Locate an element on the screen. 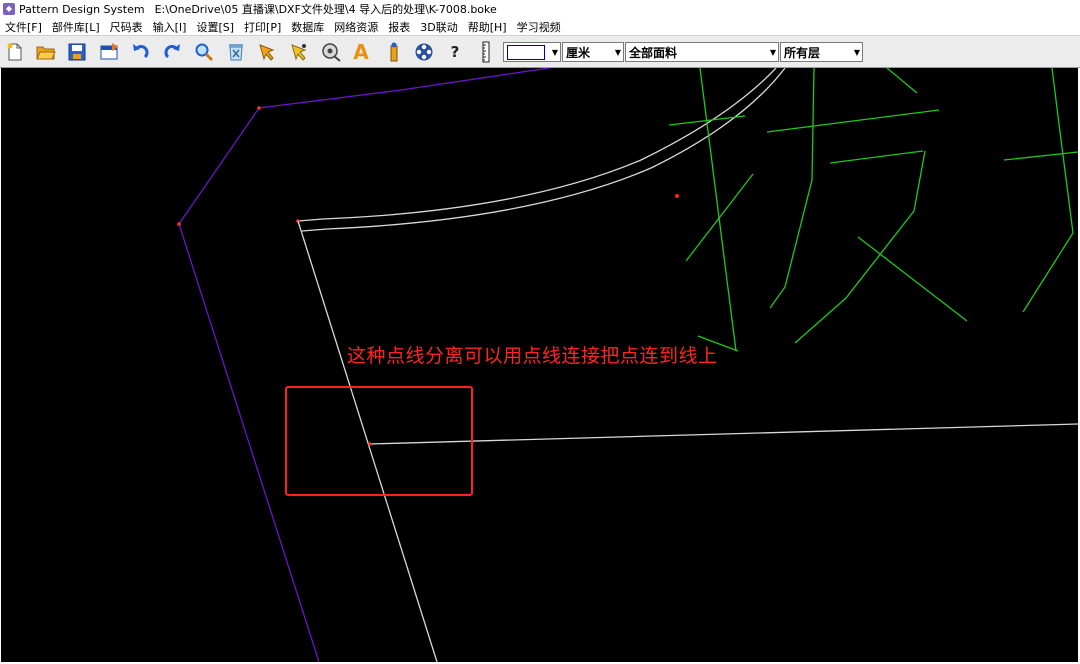  layer-select: 所有层 ▼ is located at coordinates (821, 52).